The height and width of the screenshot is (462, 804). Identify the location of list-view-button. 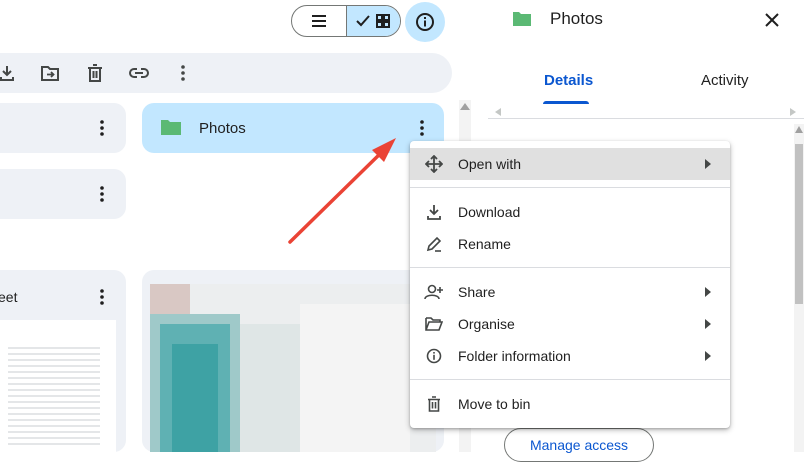
(319, 21).